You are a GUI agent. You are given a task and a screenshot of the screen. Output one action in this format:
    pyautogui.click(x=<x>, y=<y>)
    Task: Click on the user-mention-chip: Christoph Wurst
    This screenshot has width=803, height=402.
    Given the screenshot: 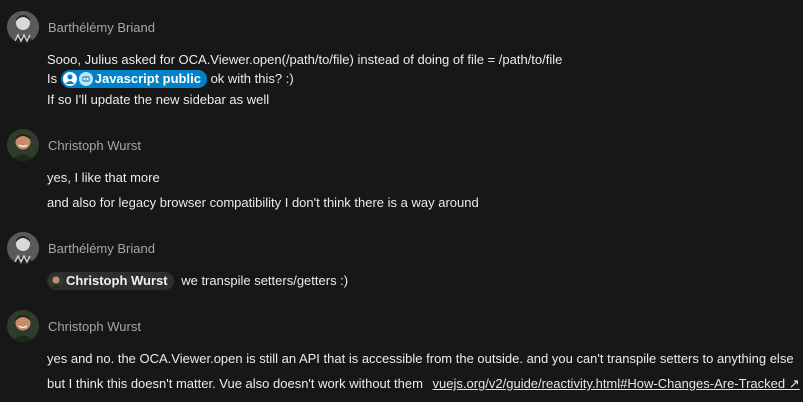 What is the action you would take?
    pyautogui.click(x=110, y=280)
    